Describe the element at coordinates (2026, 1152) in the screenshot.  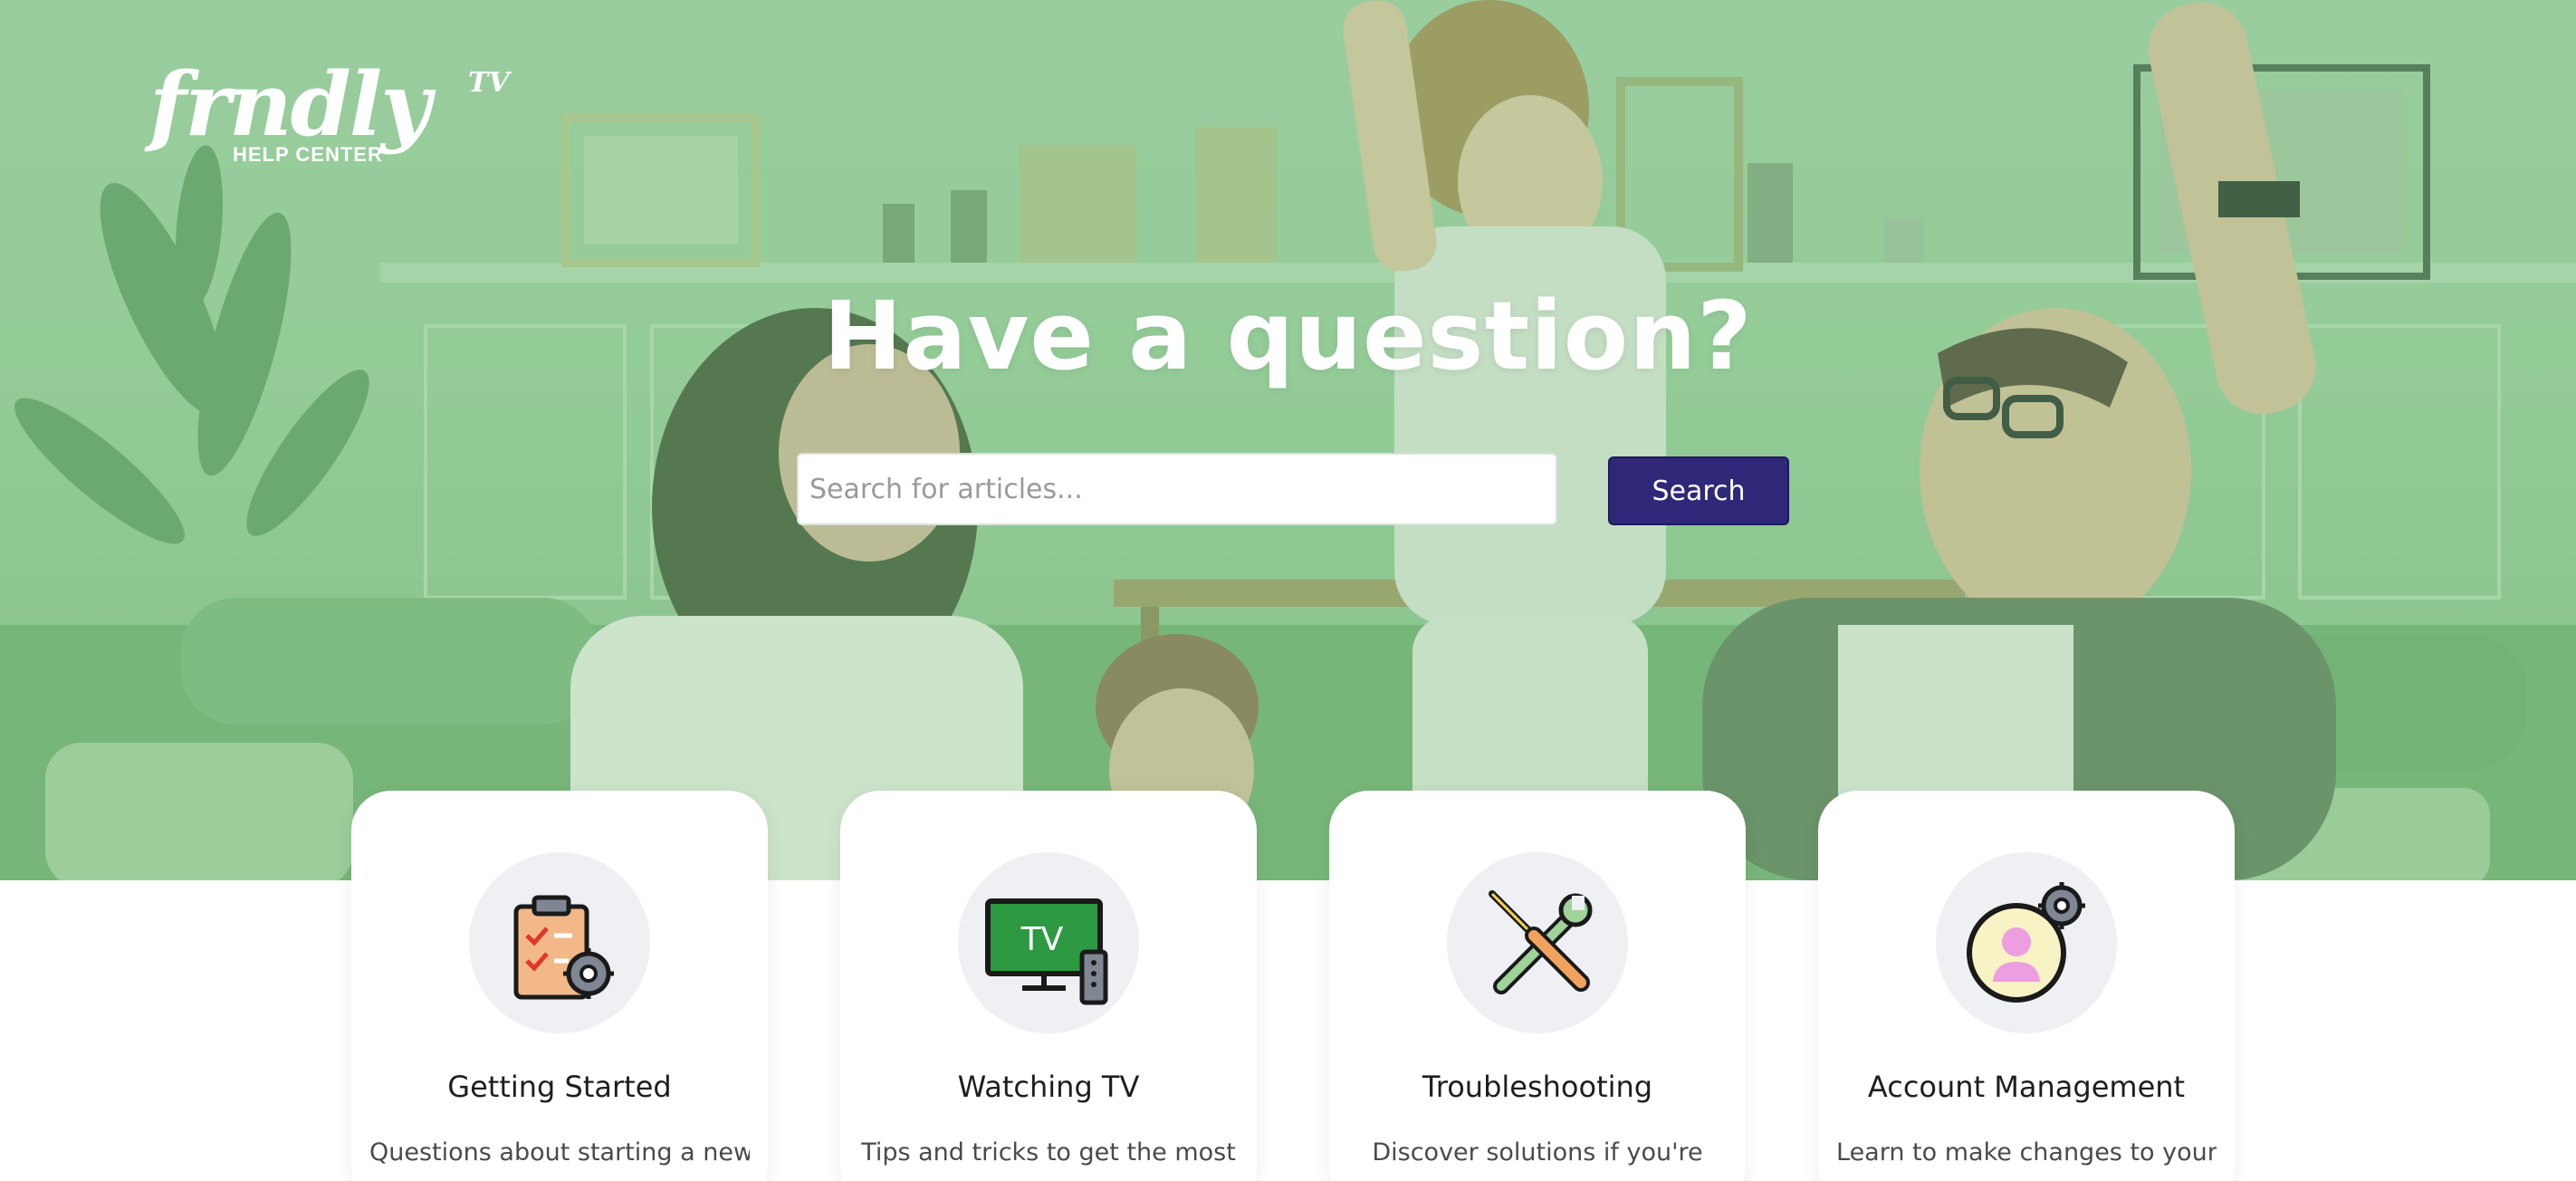
I see `card-description: Learn to make changes to your` at that location.